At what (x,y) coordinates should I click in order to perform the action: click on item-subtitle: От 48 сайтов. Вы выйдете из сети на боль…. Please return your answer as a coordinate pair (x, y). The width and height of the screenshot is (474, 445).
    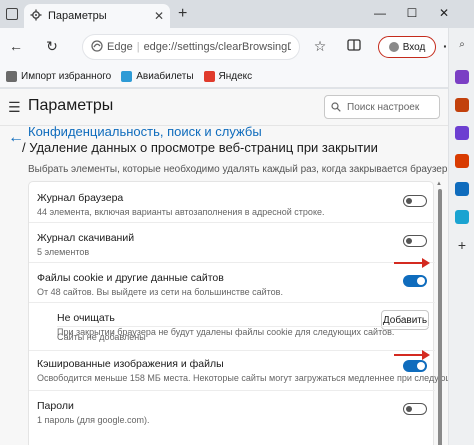
    Looking at the image, I should click on (160, 292).